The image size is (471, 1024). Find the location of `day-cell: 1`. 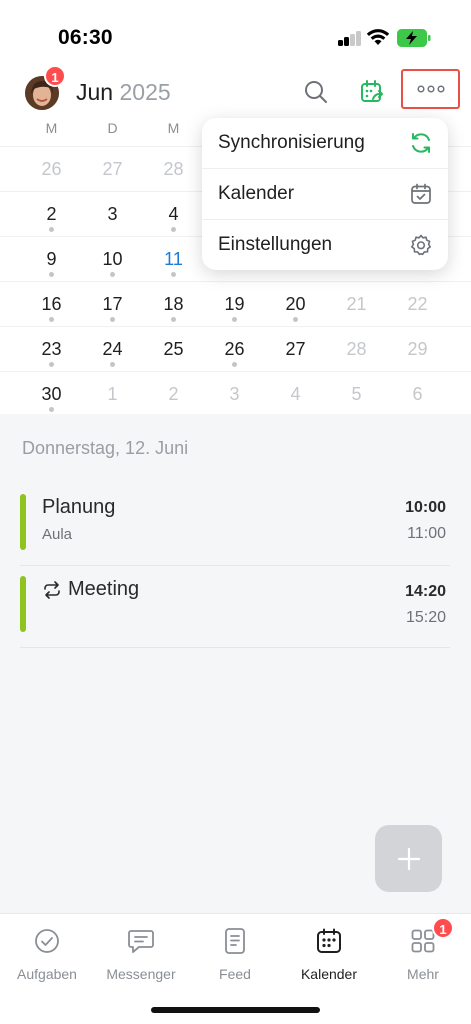

day-cell: 1 is located at coordinates (112, 394).